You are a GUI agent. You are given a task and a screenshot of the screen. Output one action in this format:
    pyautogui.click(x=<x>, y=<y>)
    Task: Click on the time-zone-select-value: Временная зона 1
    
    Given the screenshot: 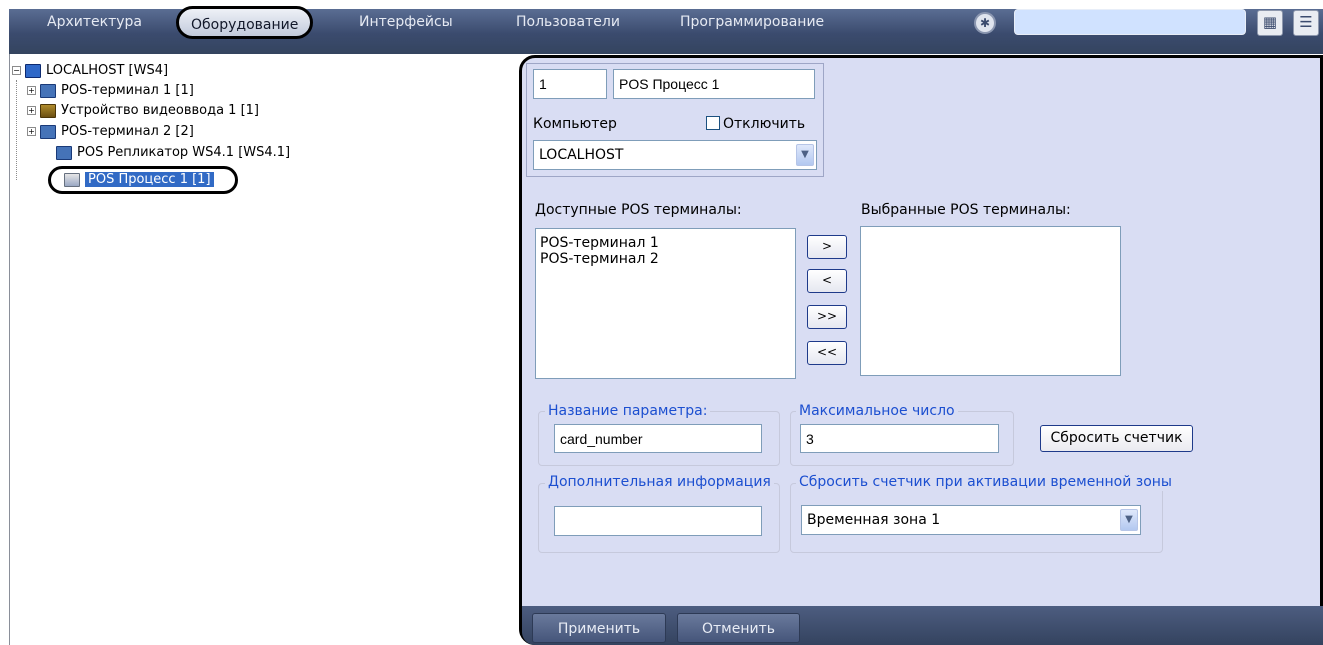 What is the action you would take?
    pyautogui.click(x=874, y=520)
    